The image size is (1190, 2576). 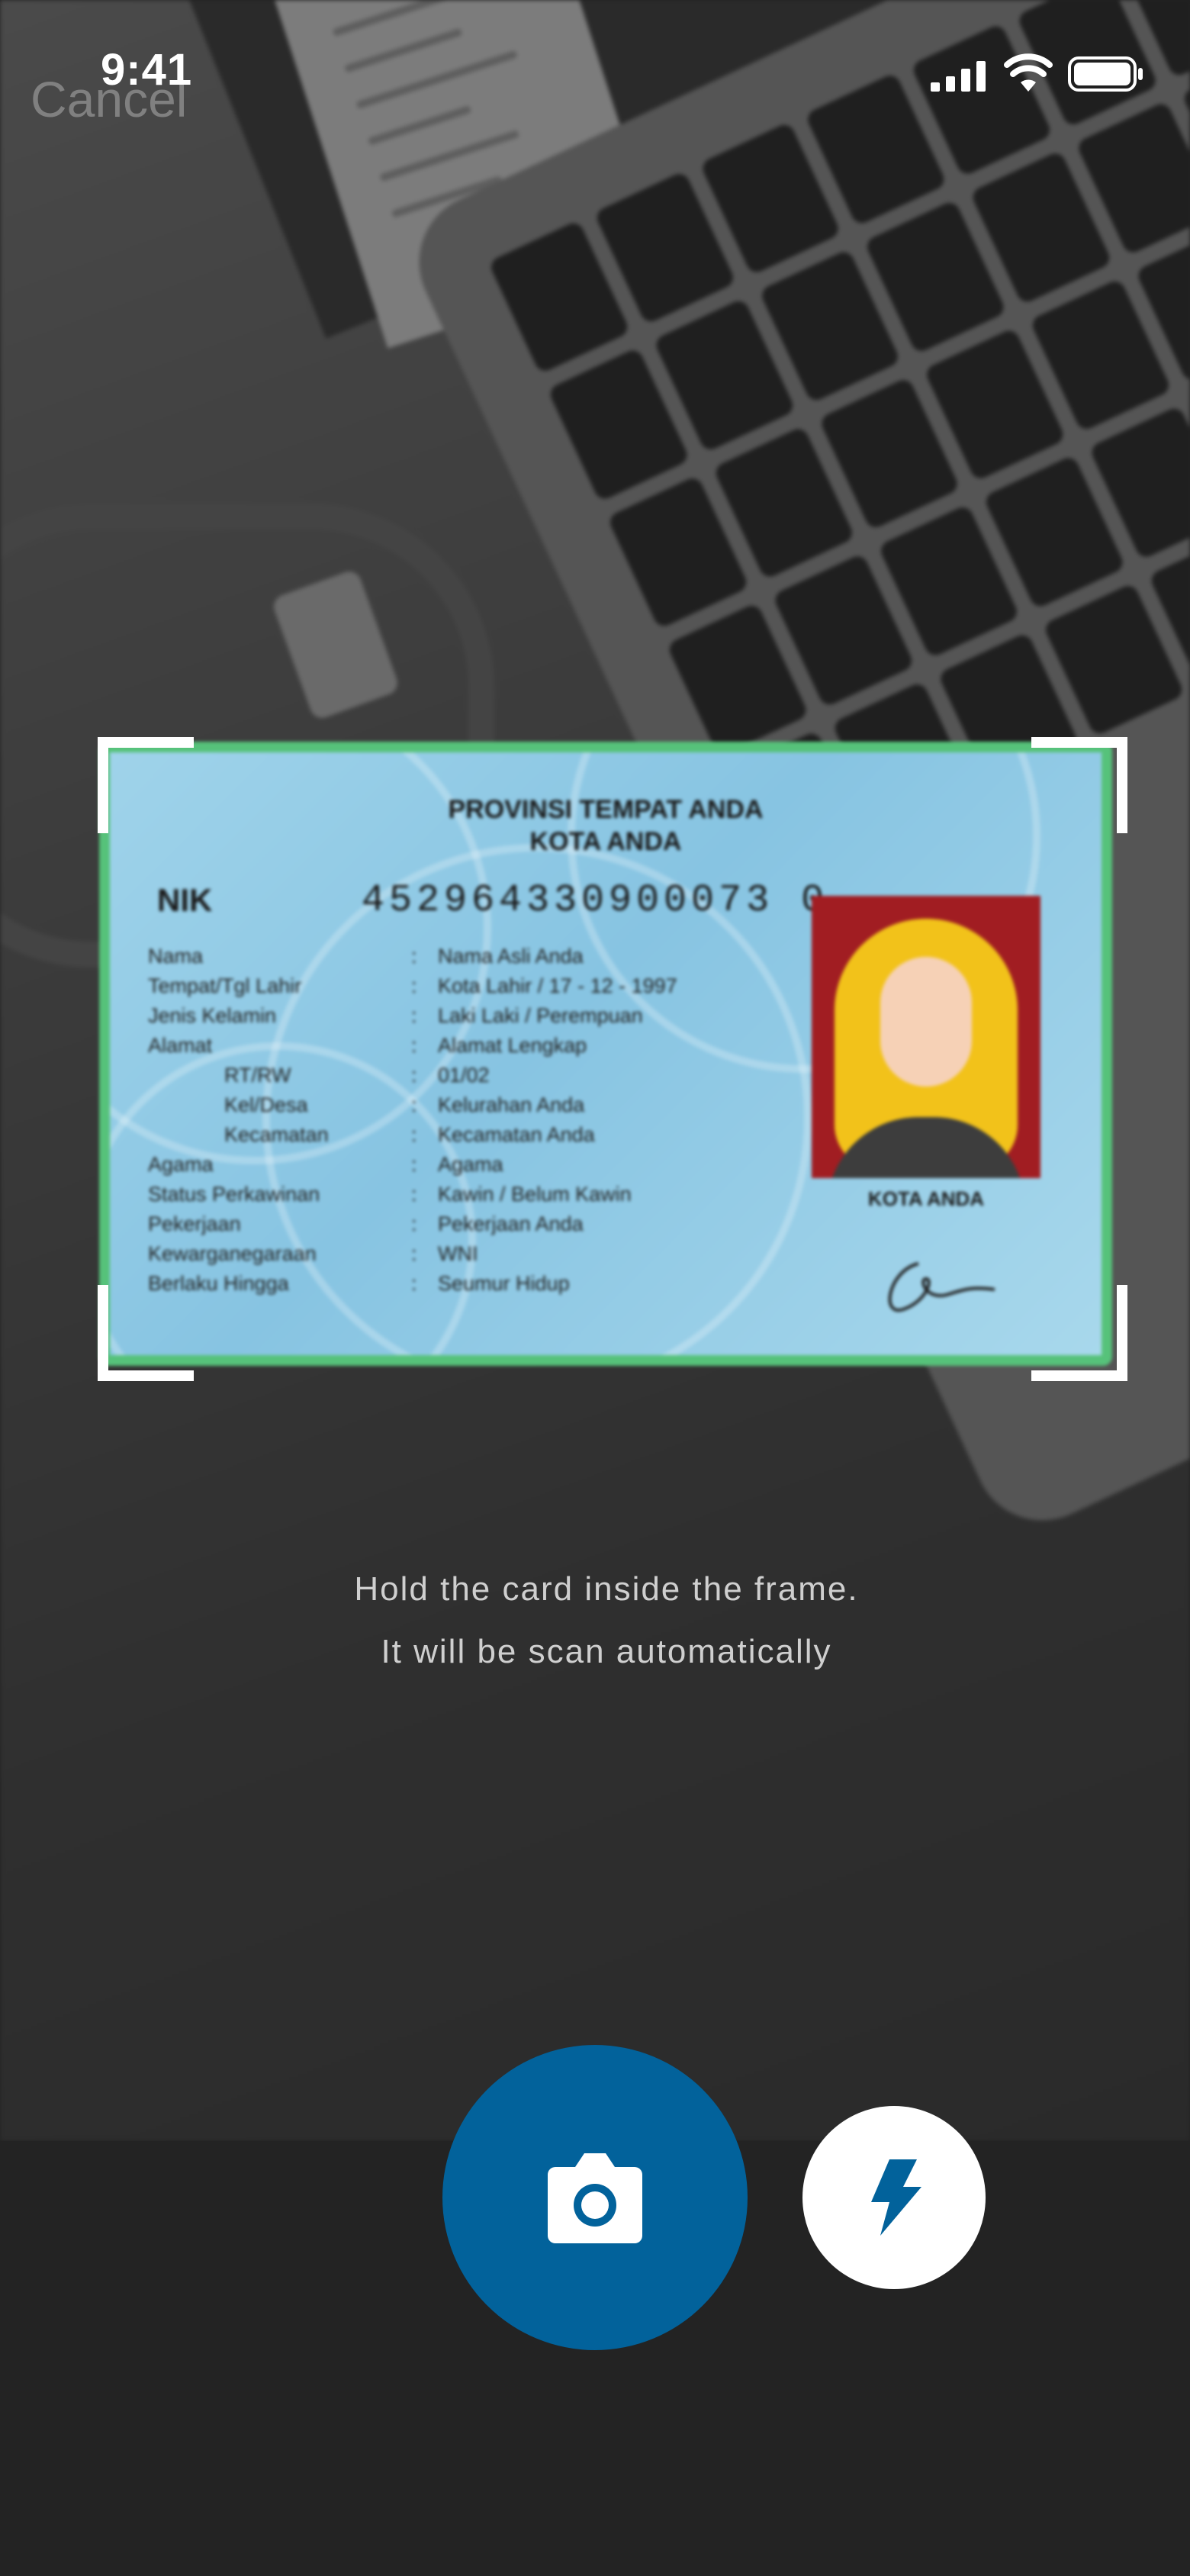 I want to click on instruction-line-2: It will be scan automatically, so click(x=606, y=1651).